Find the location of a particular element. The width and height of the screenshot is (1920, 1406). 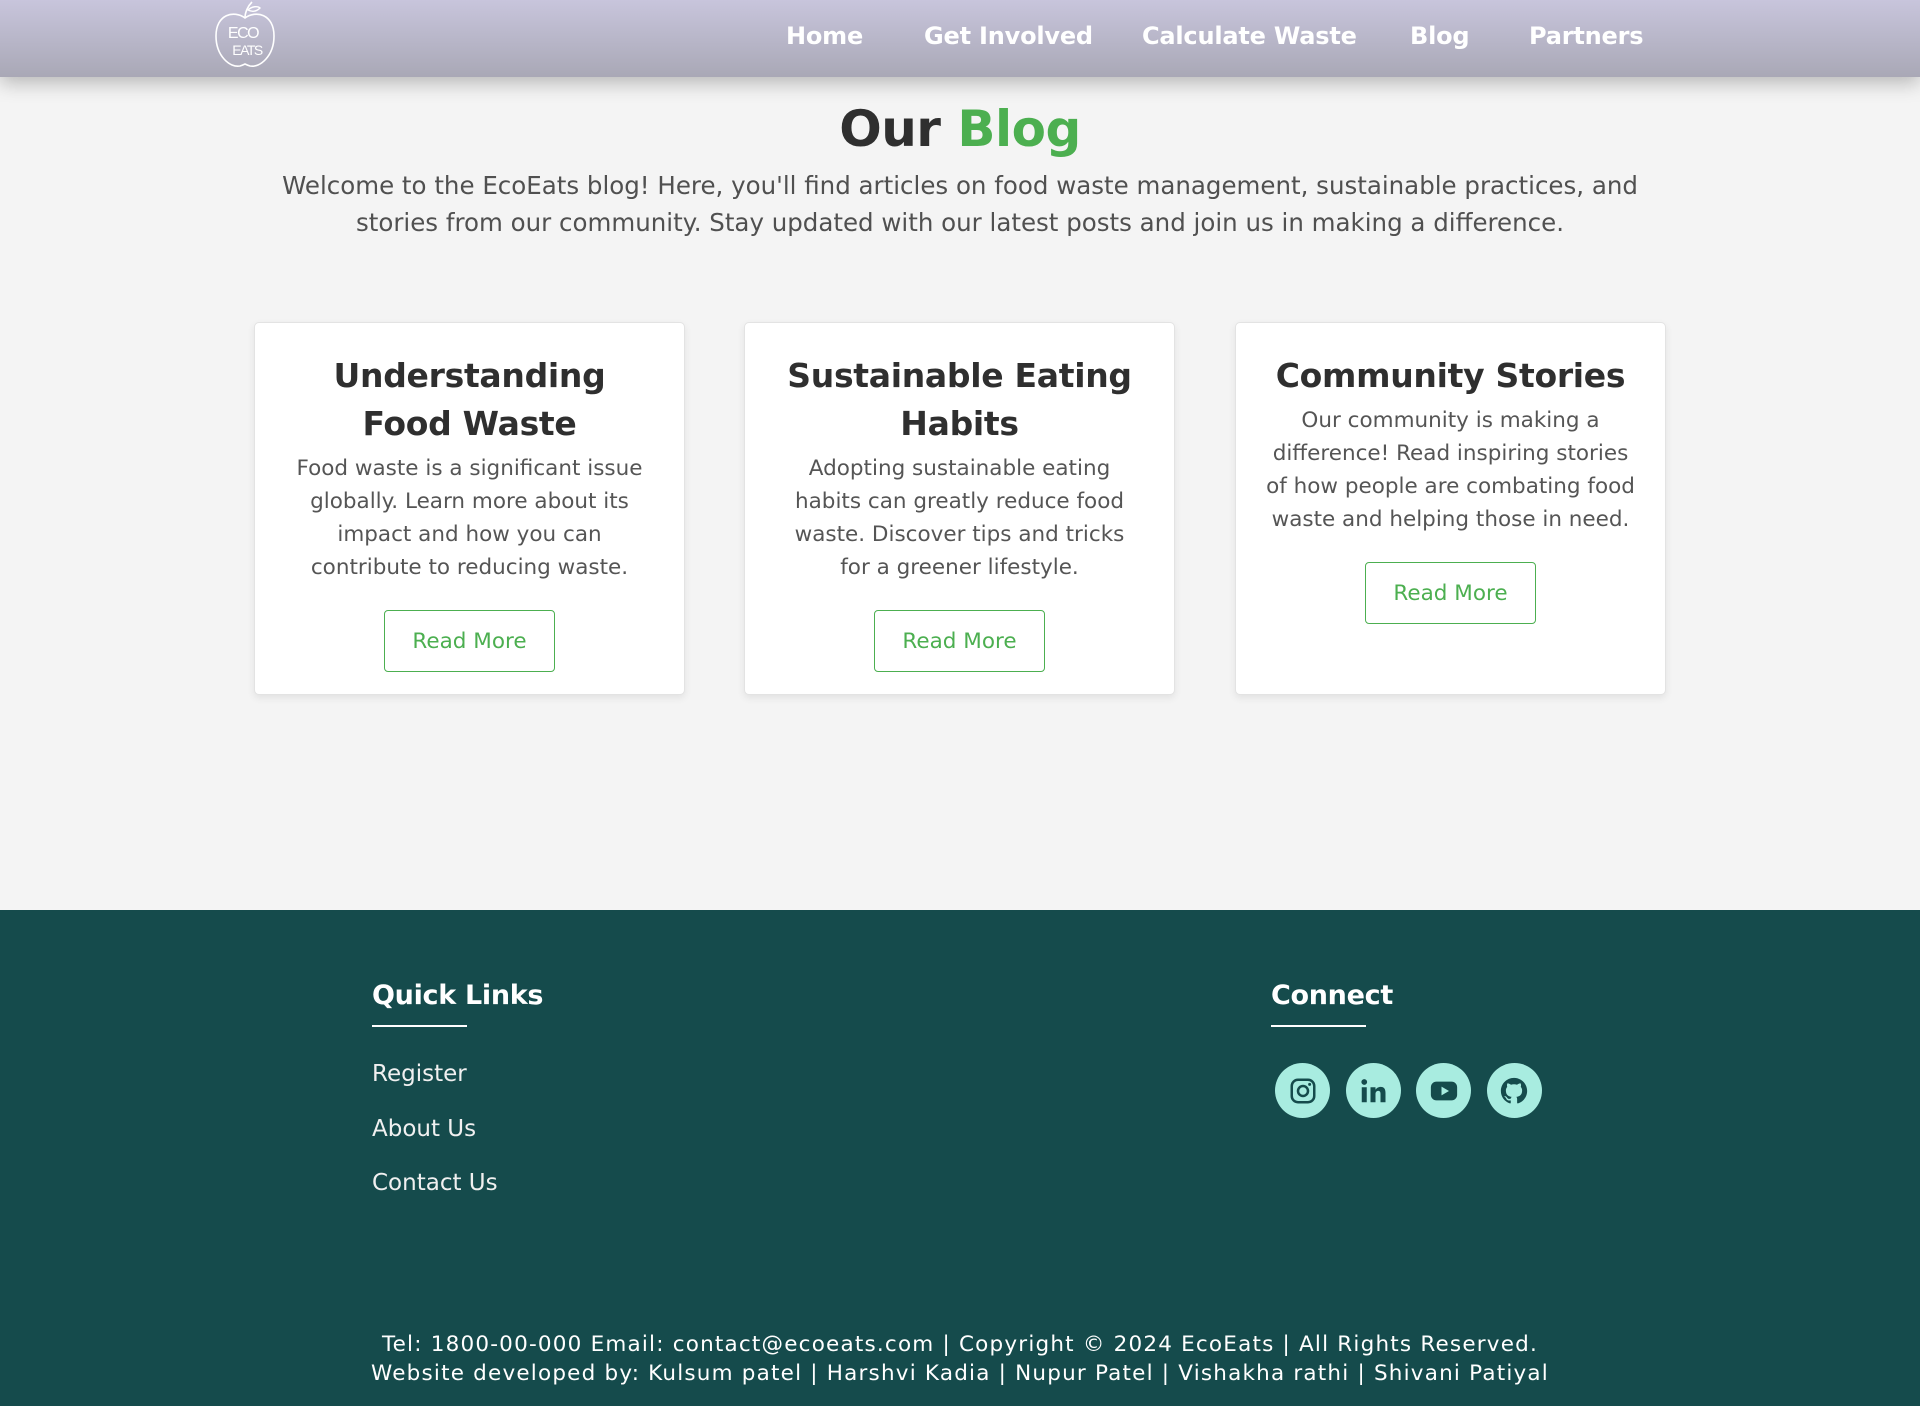

instagram-link is located at coordinates (1302, 1090).